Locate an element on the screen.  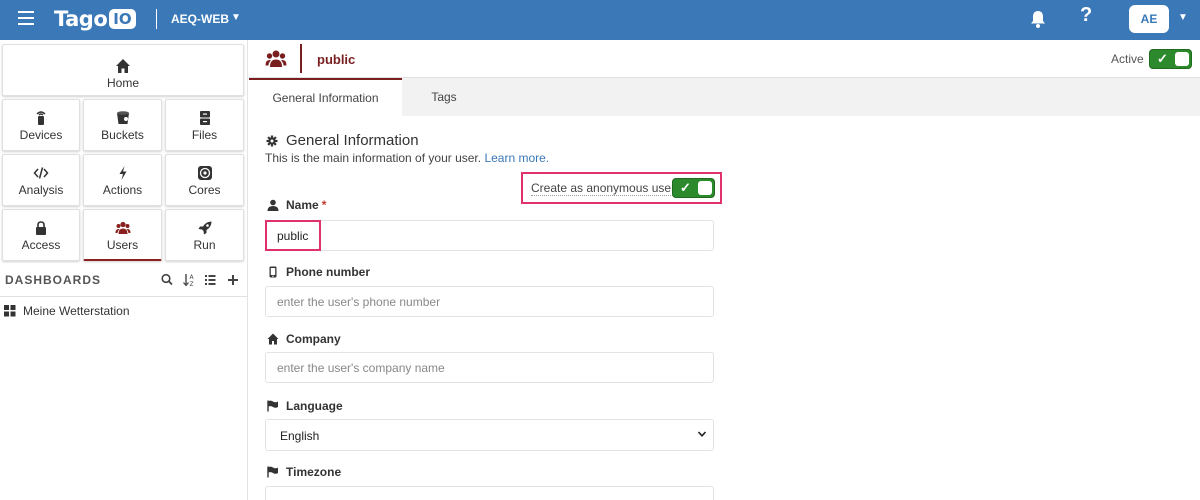
phone-field: enter the user's phone number is located at coordinates (489, 301).